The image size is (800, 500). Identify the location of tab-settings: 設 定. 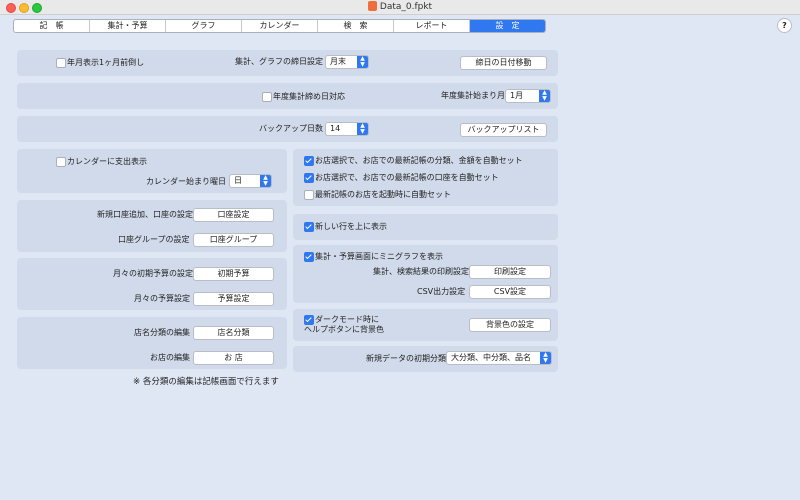
(507, 26).